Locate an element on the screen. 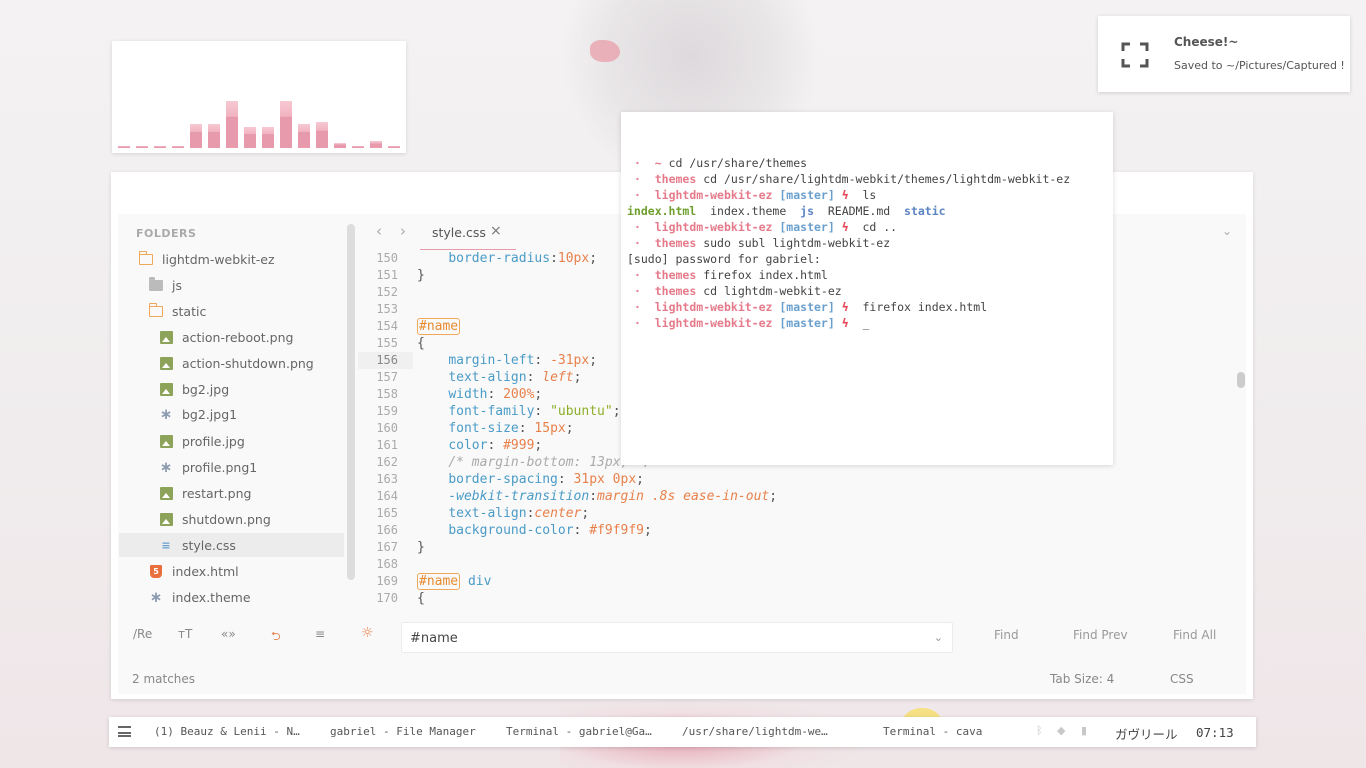 The height and width of the screenshot is (768, 1366). sidebar-item-label: restart.png is located at coordinates (217, 493).